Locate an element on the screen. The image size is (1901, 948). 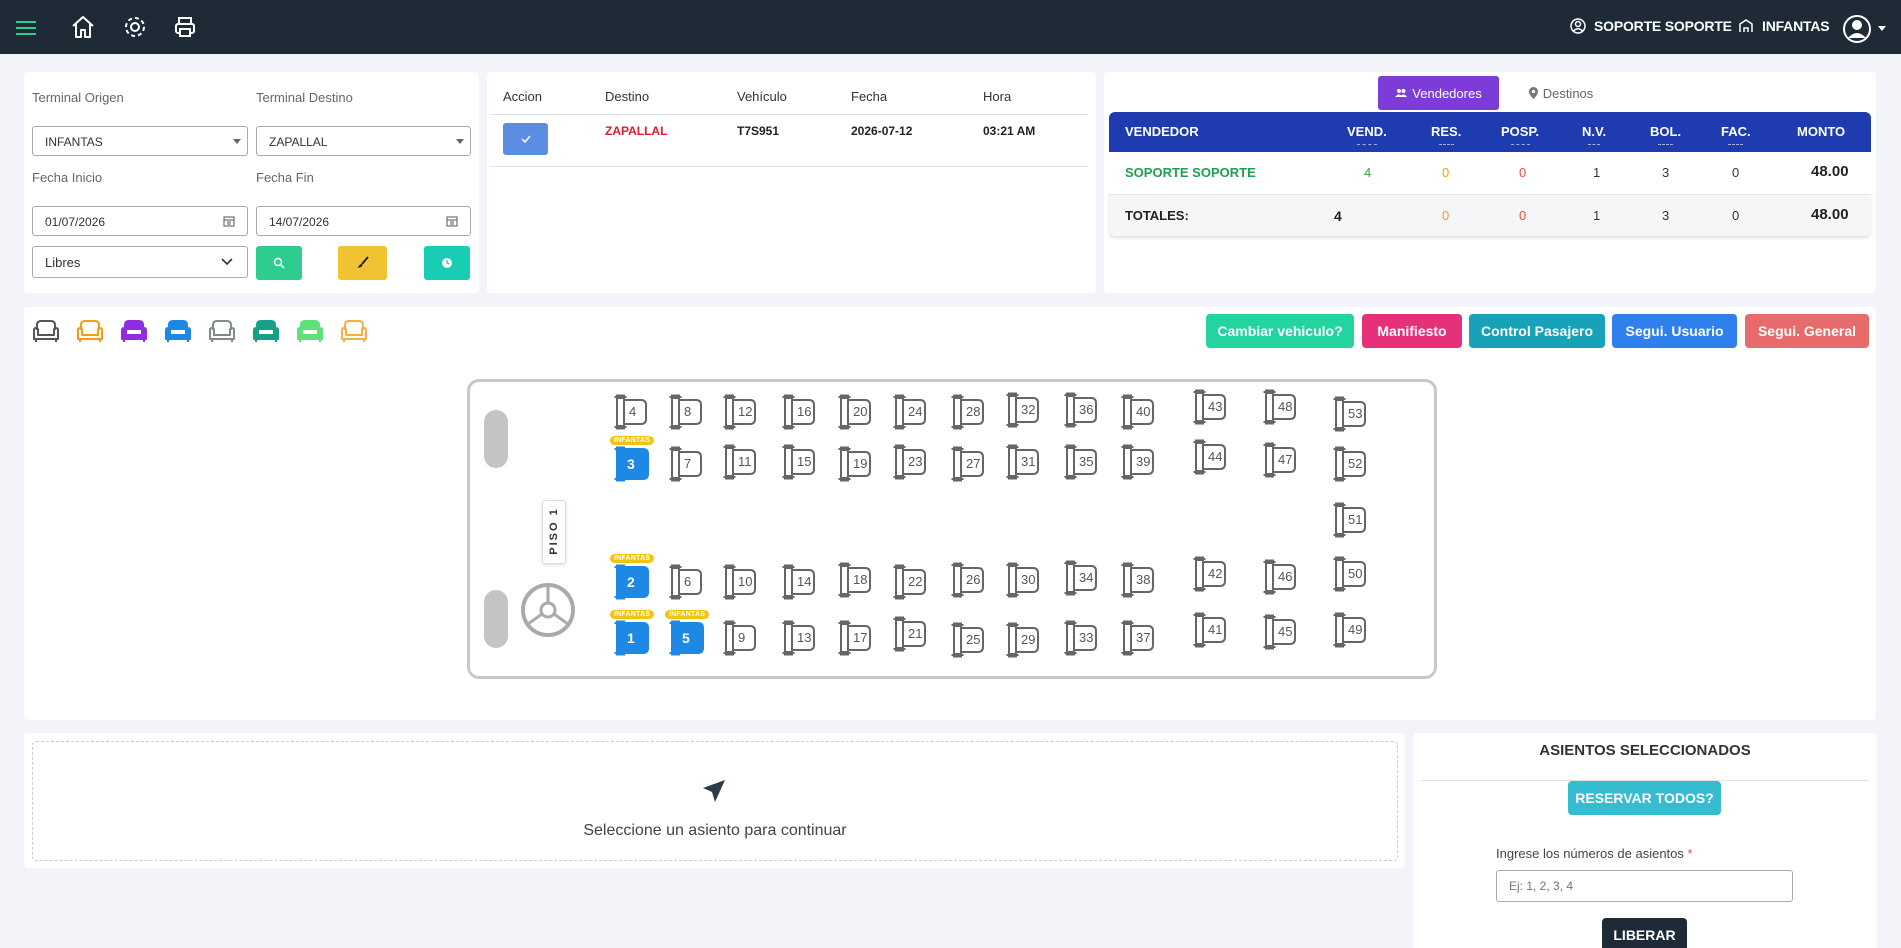
seat-28: 28 is located at coordinates (968, 412).